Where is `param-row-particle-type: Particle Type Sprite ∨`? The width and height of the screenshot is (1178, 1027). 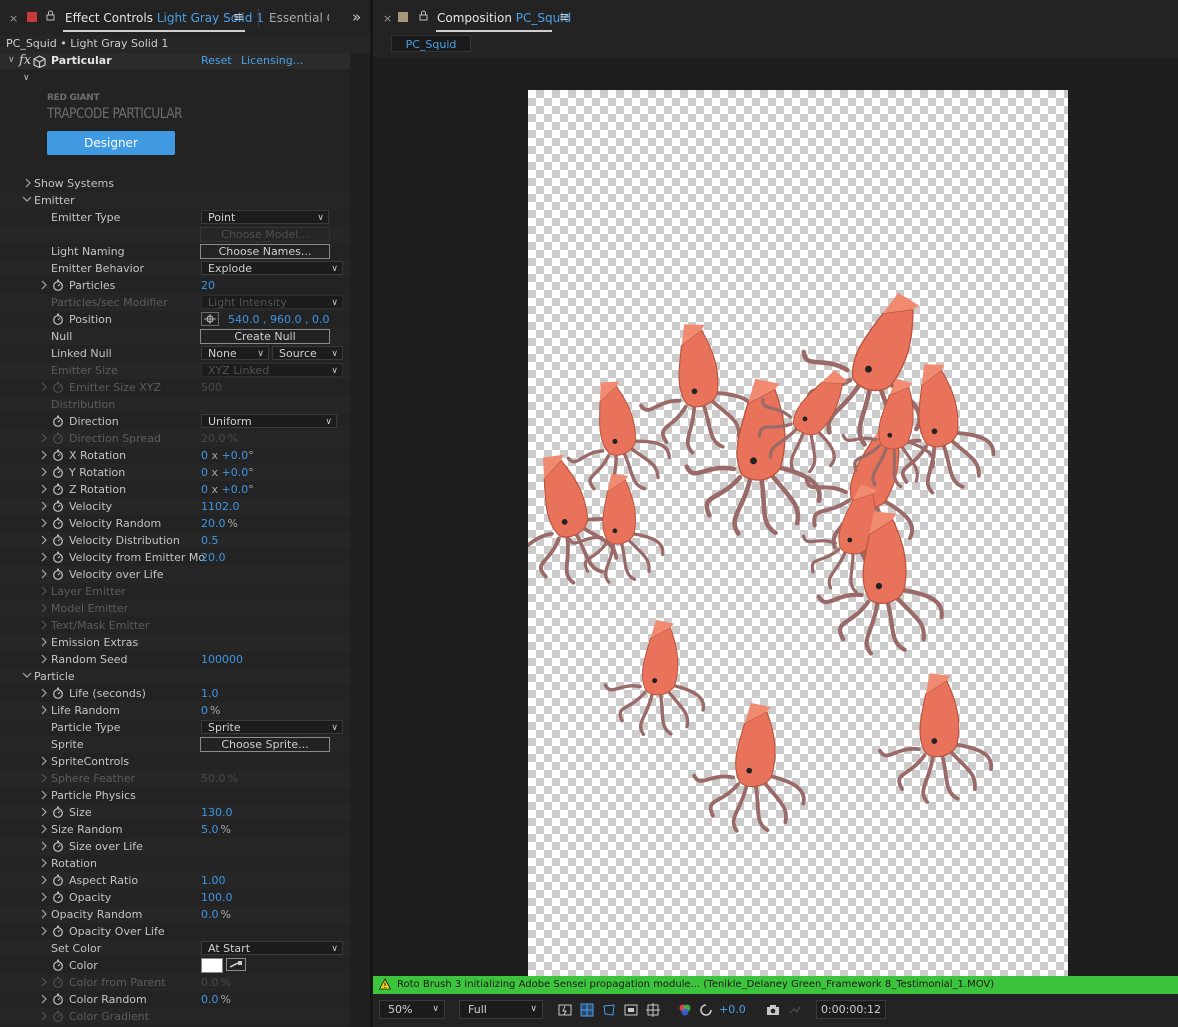
param-row-particle-type: Particle Type Sprite ∨ is located at coordinates (175, 727).